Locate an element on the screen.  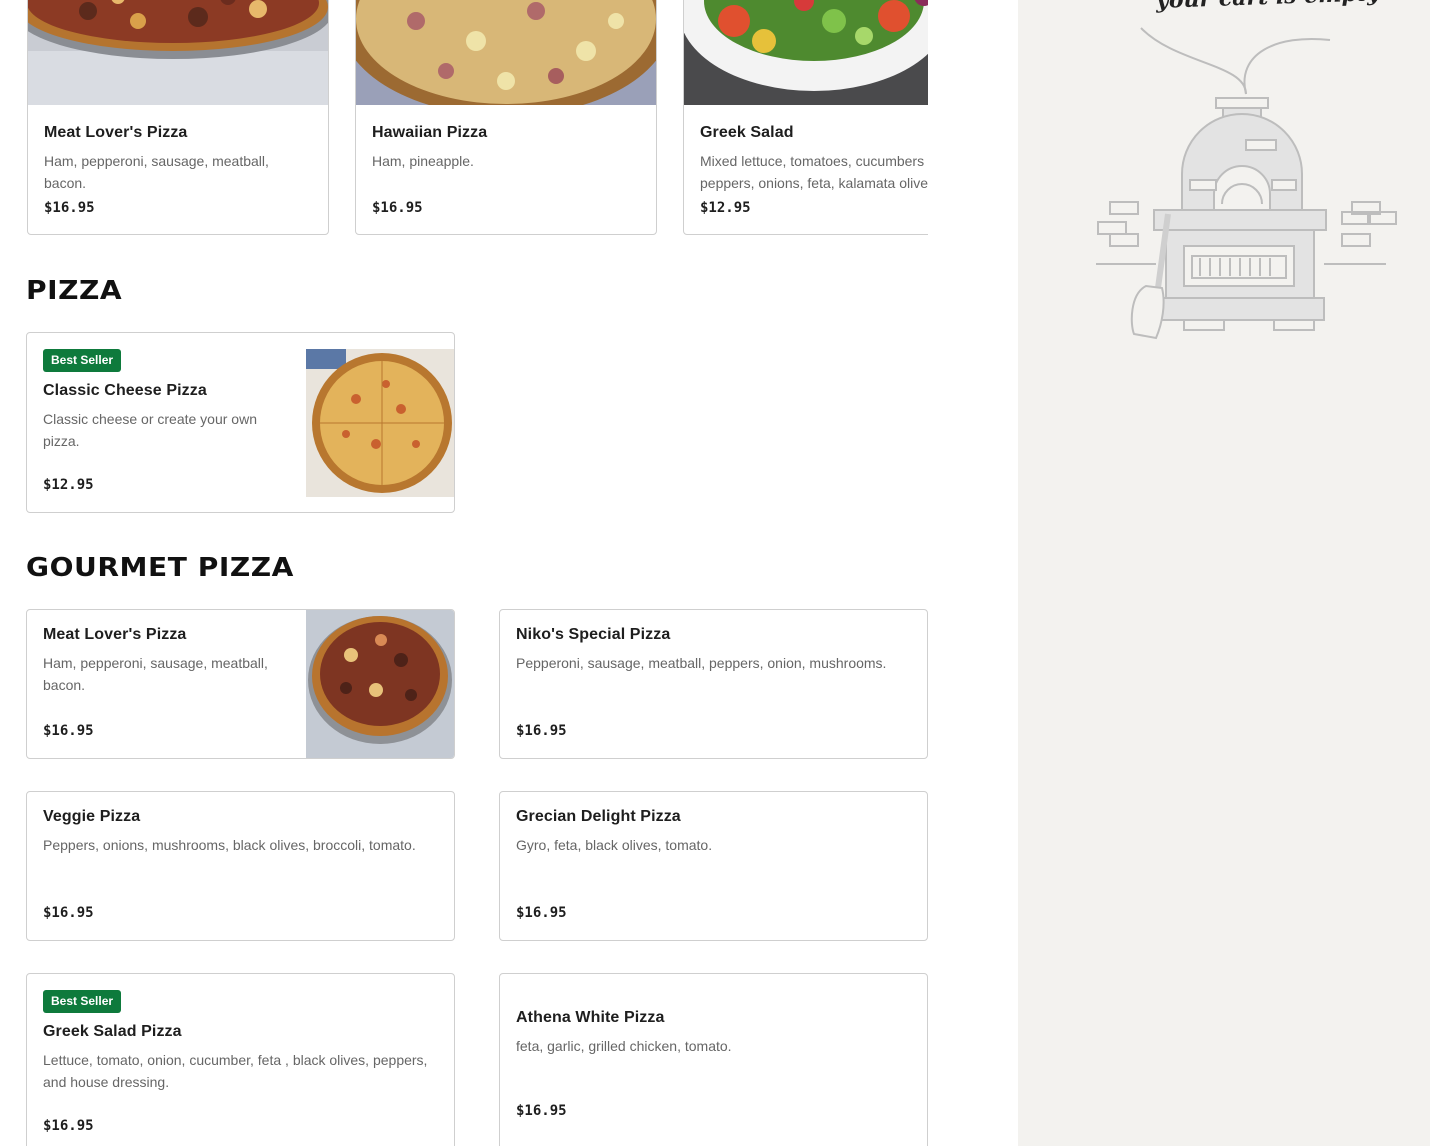
section-title-pizza: PIZZA is located at coordinates (74, 291).